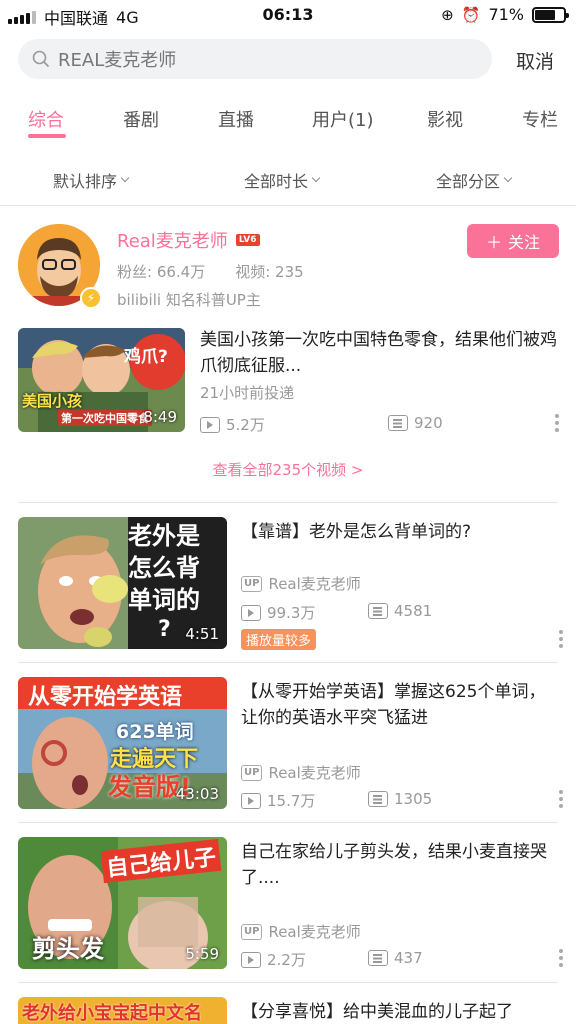 This screenshot has height=1024, width=576. I want to click on video-title: 【分享喜悦】给中美混血的儿子起了, so click(406, 1011).